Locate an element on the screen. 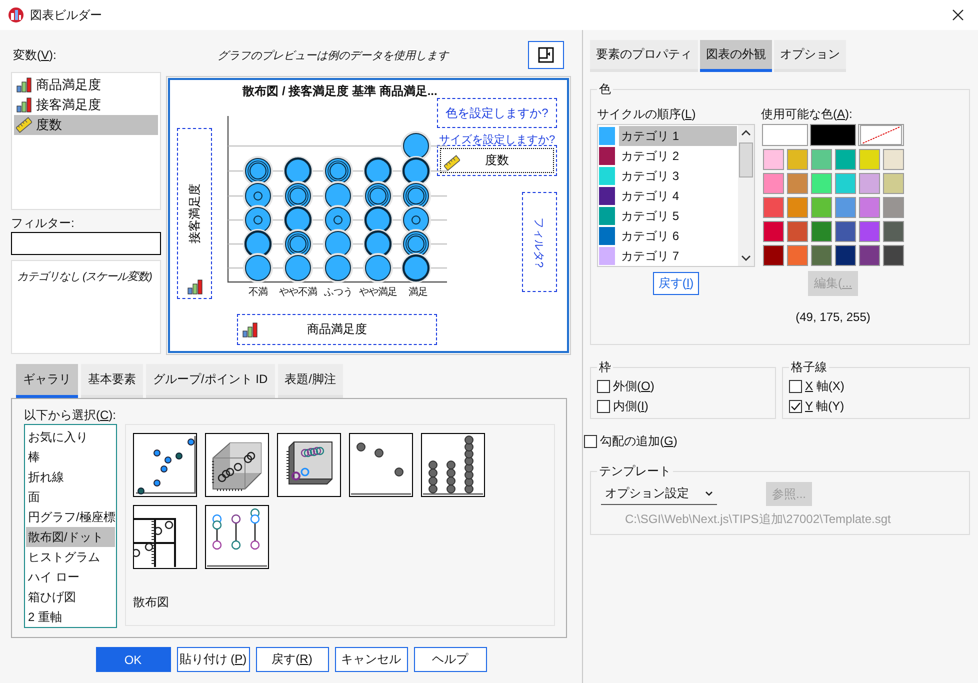 This screenshot has width=978, height=683. no-color-swatch is located at coordinates (881, 135).